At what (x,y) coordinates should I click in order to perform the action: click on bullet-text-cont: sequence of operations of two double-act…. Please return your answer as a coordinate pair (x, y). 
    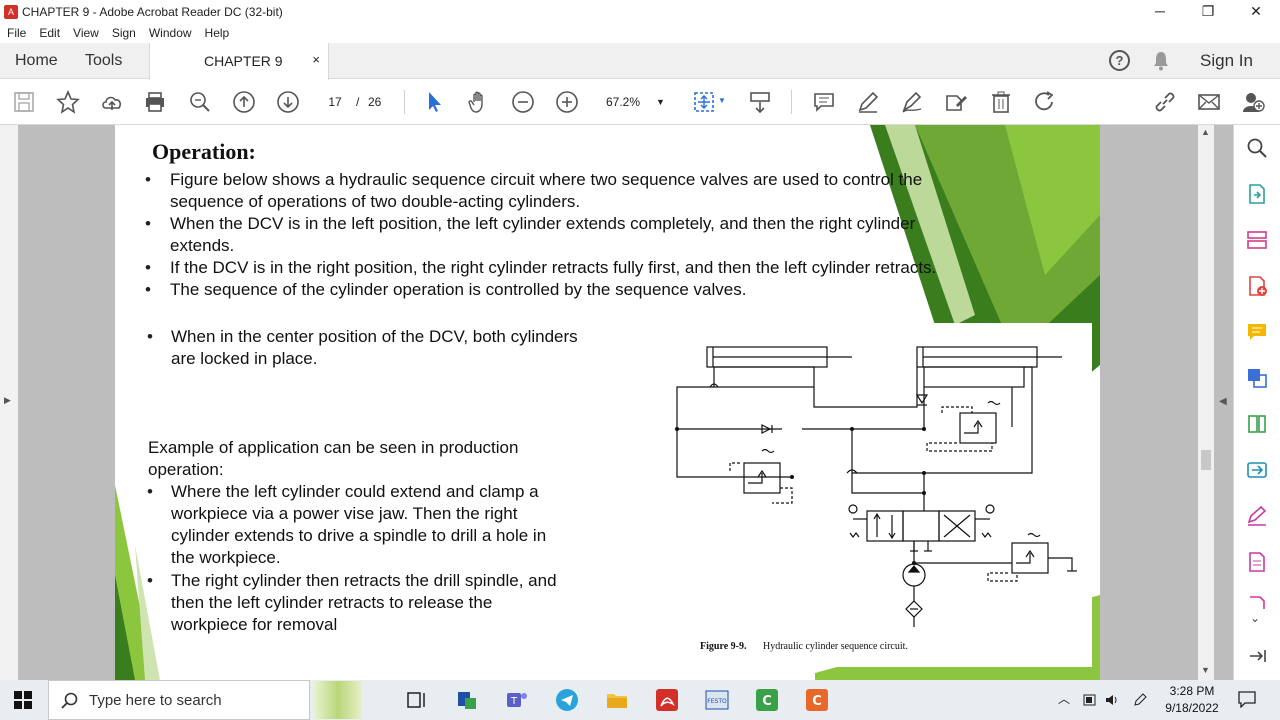
    Looking at the image, I should click on (375, 201).